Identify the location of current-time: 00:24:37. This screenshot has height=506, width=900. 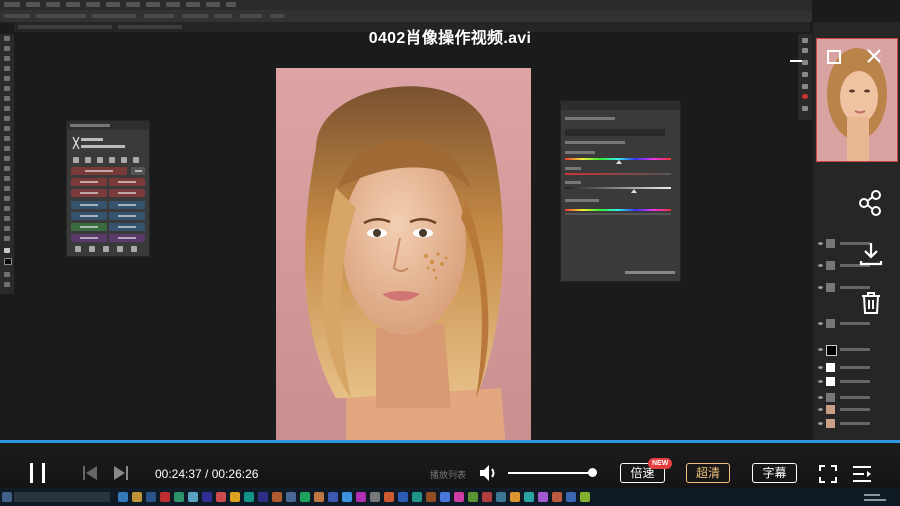
(178, 474).